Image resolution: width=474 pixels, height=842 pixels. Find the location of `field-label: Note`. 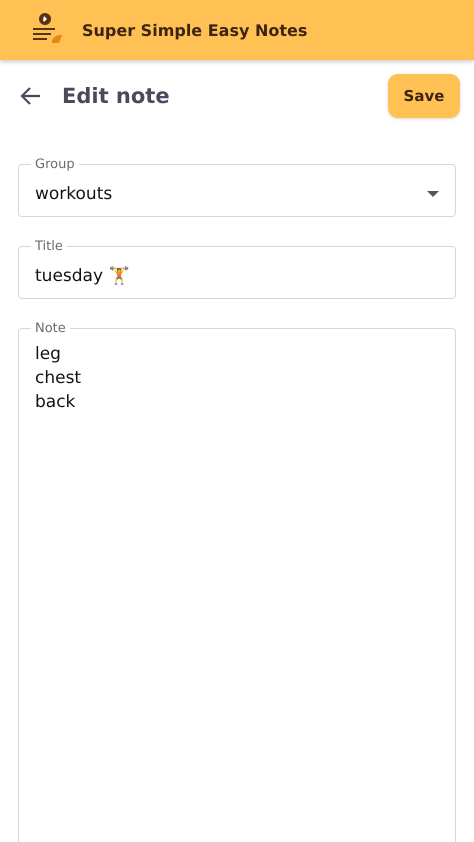

field-label: Note is located at coordinates (50, 328).